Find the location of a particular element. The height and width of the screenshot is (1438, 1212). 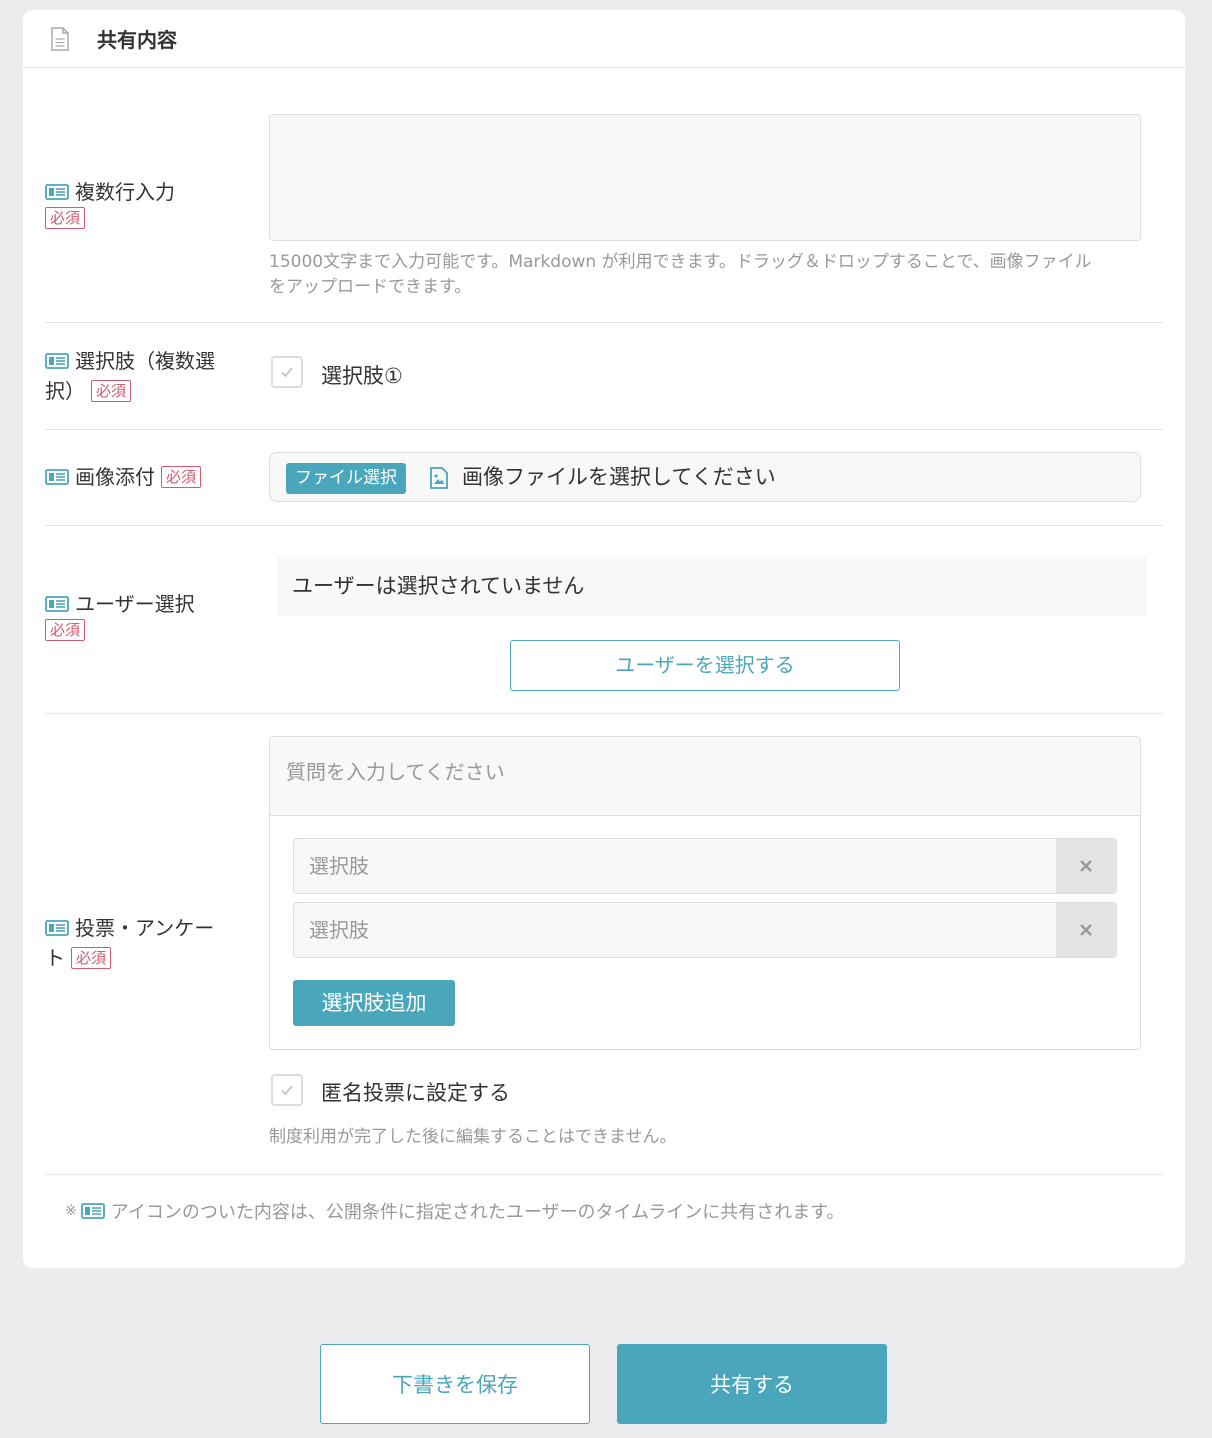

save-draft-button: 下書きを保存 is located at coordinates (455, 1384).